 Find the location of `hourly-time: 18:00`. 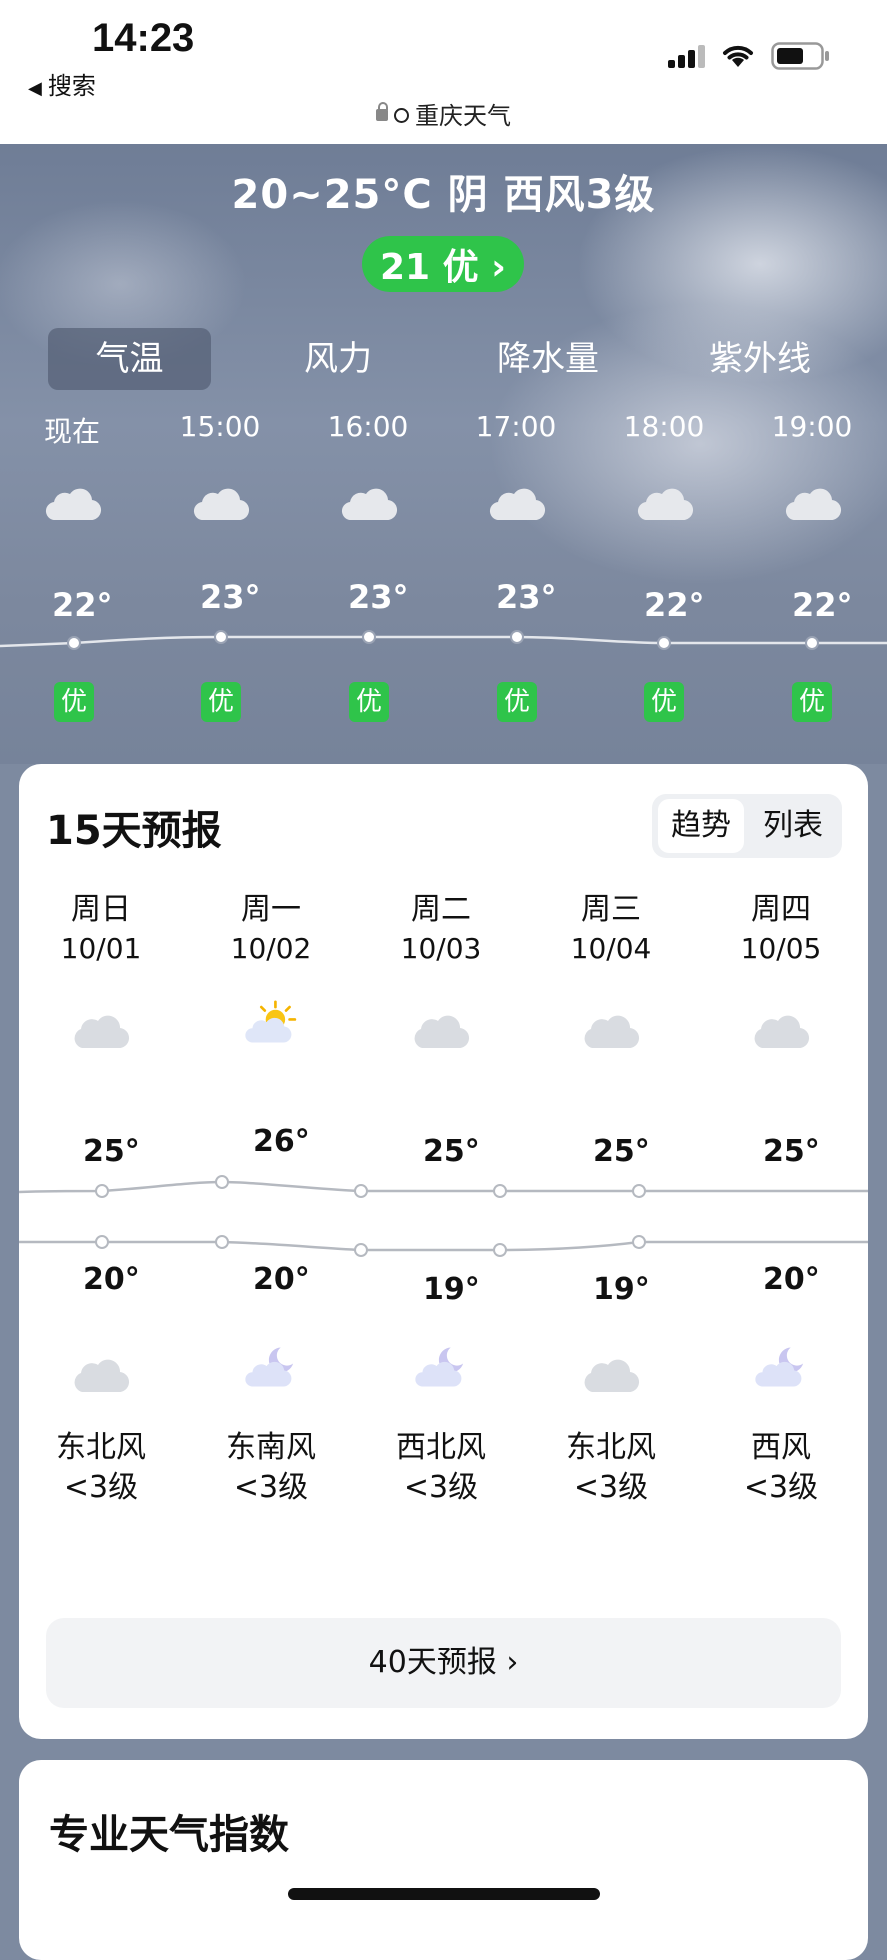

hourly-time: 18:00 is located at coordinates (664, 426).